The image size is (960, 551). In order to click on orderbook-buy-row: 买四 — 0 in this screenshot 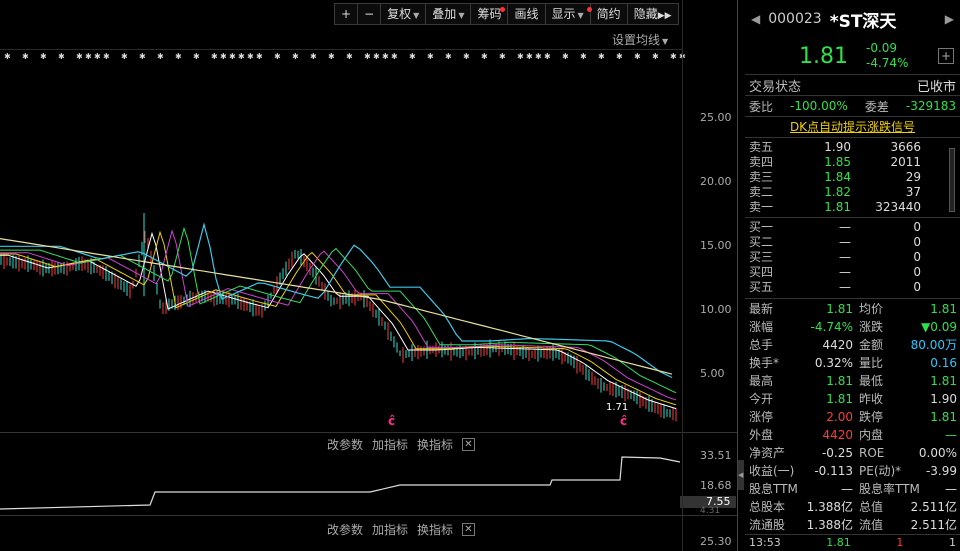, I will do `click(852, 272)`.